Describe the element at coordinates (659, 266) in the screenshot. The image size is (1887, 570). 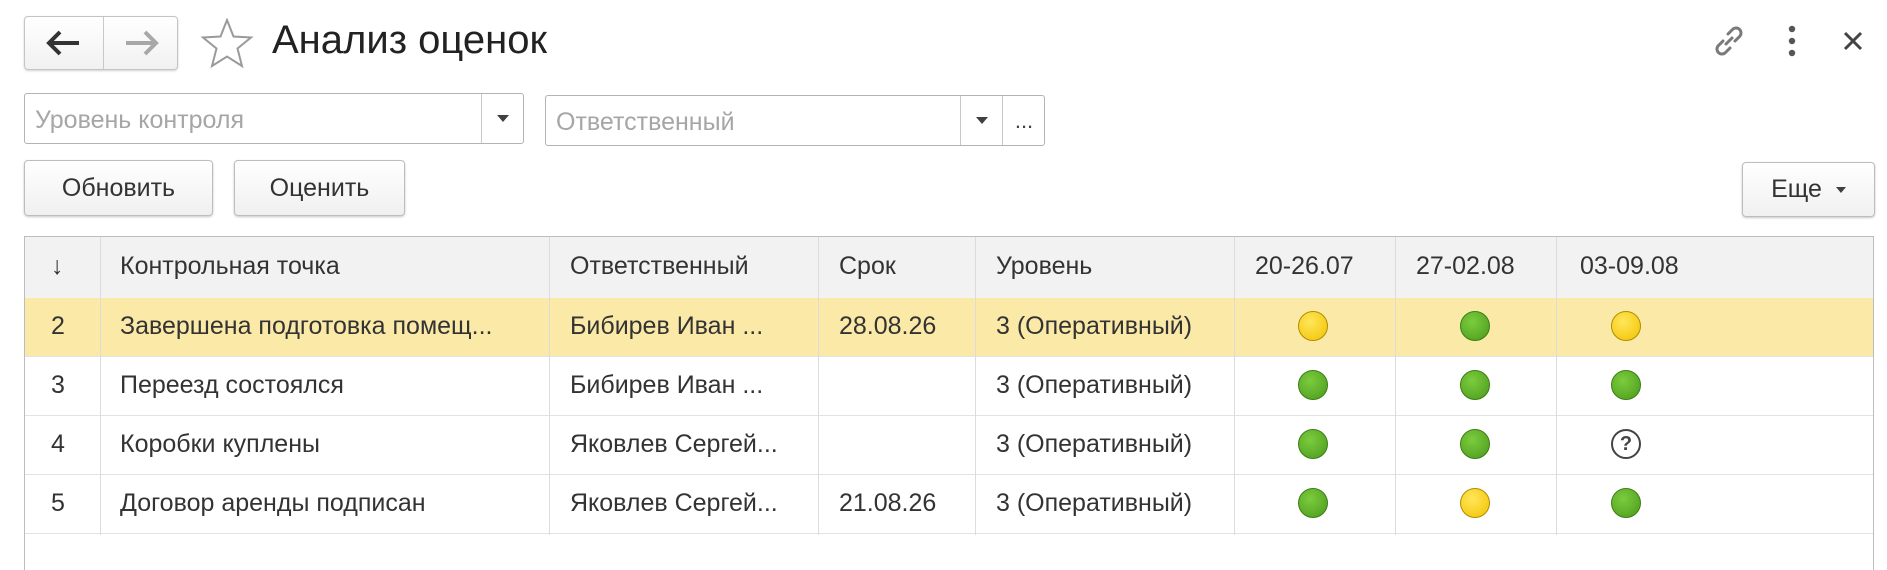
I see `column-header-responsible: Ответственный` at that location.